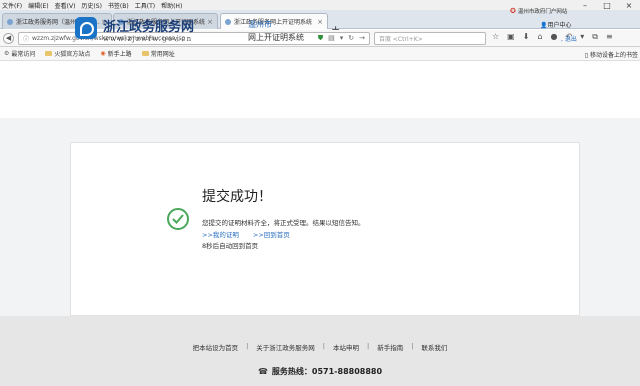 The width and height of the screenshot is (640, 386). I want to click on close-window-icon: ×, so click(629, 5).